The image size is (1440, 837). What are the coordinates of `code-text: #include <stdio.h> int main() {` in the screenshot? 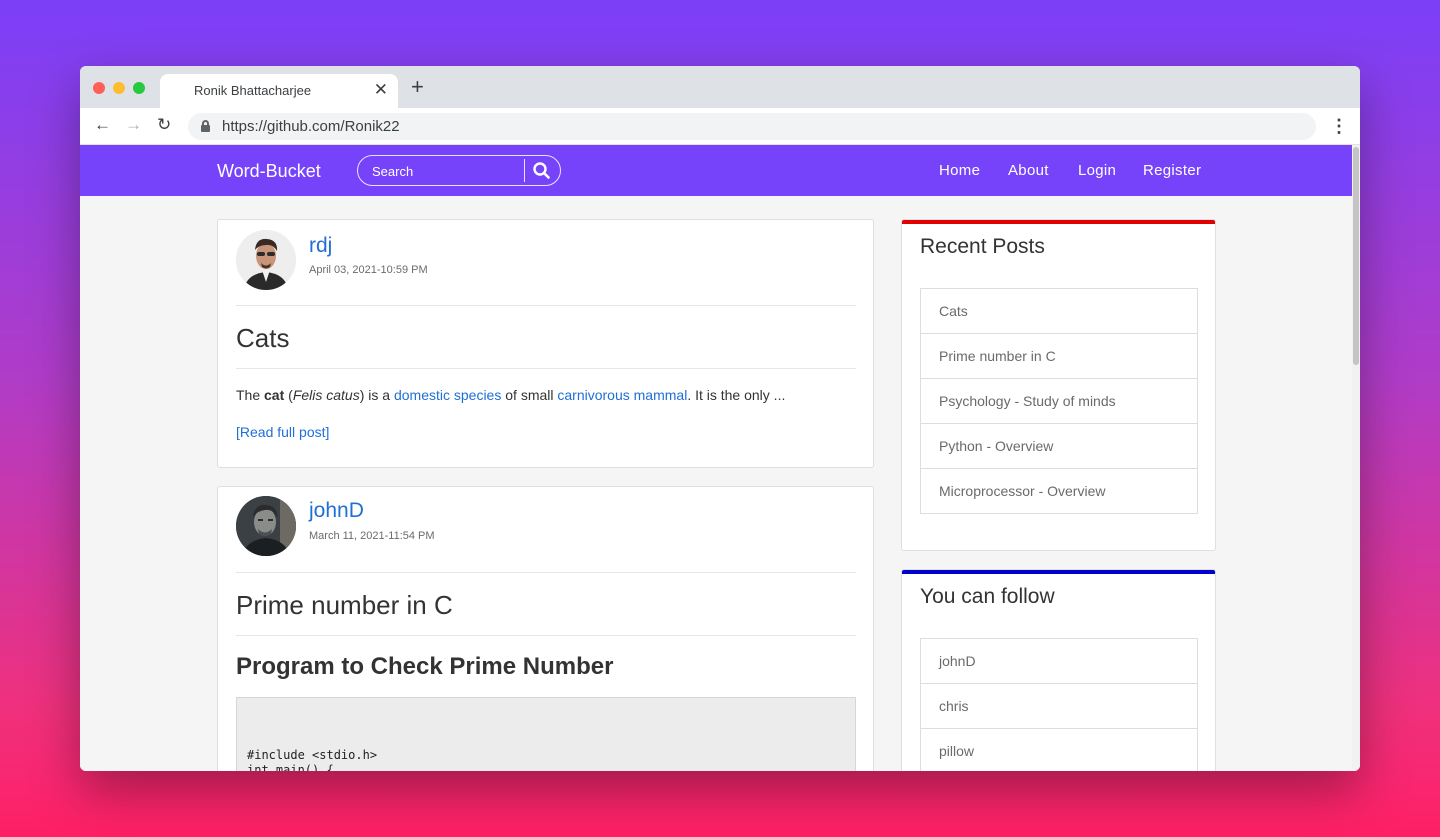 It's located at (312, 759).